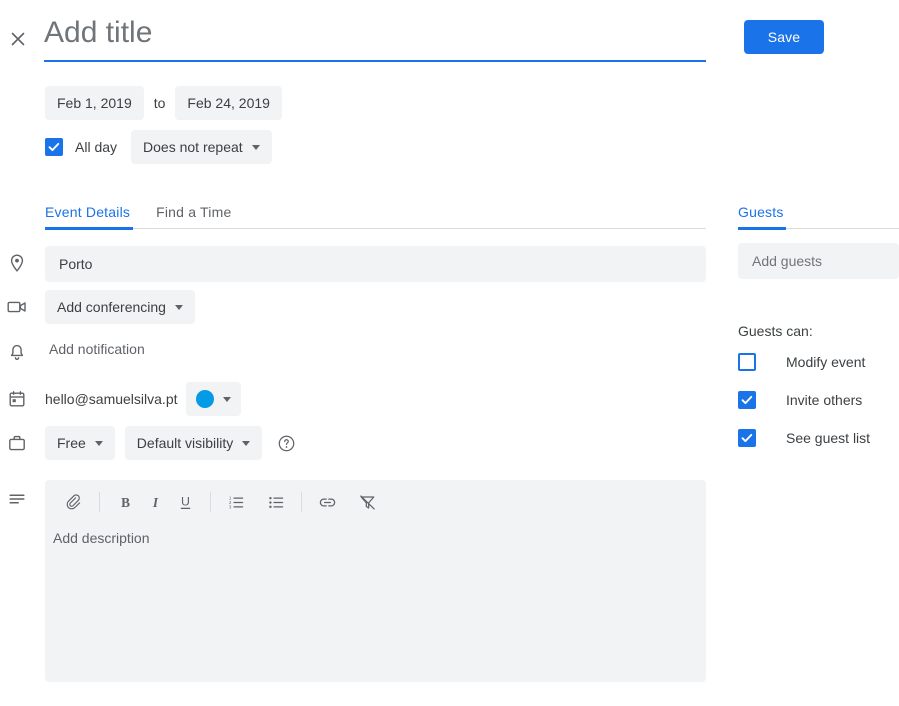  Describe the element at coordinates (17, 499) in the screenshot. I see `notes-icon` at that location.